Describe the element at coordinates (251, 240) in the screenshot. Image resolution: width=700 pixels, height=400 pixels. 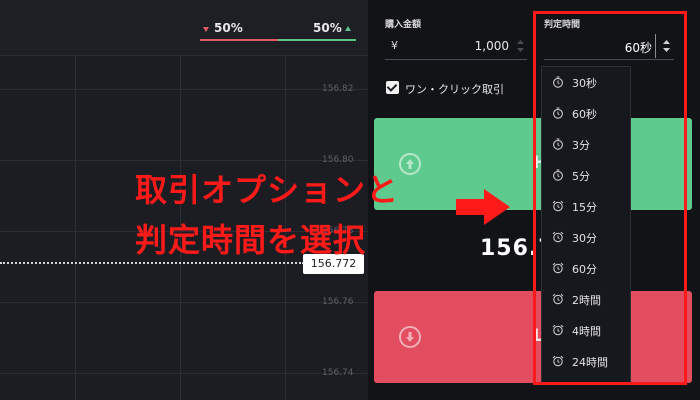
I see `annotation-text-line2: 判定時間を選択` at that location.